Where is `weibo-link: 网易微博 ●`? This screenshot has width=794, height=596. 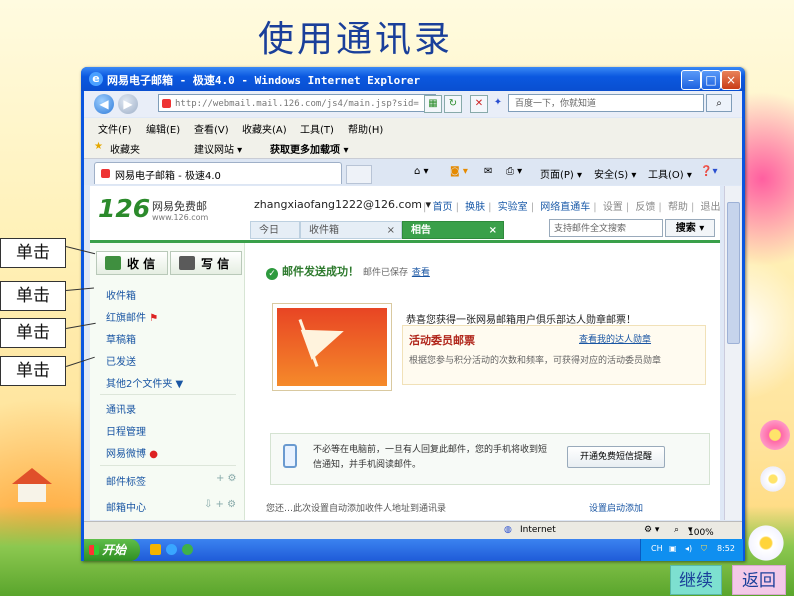
weibo-link: 网易微博 ● is located at coordinates (132, 452).